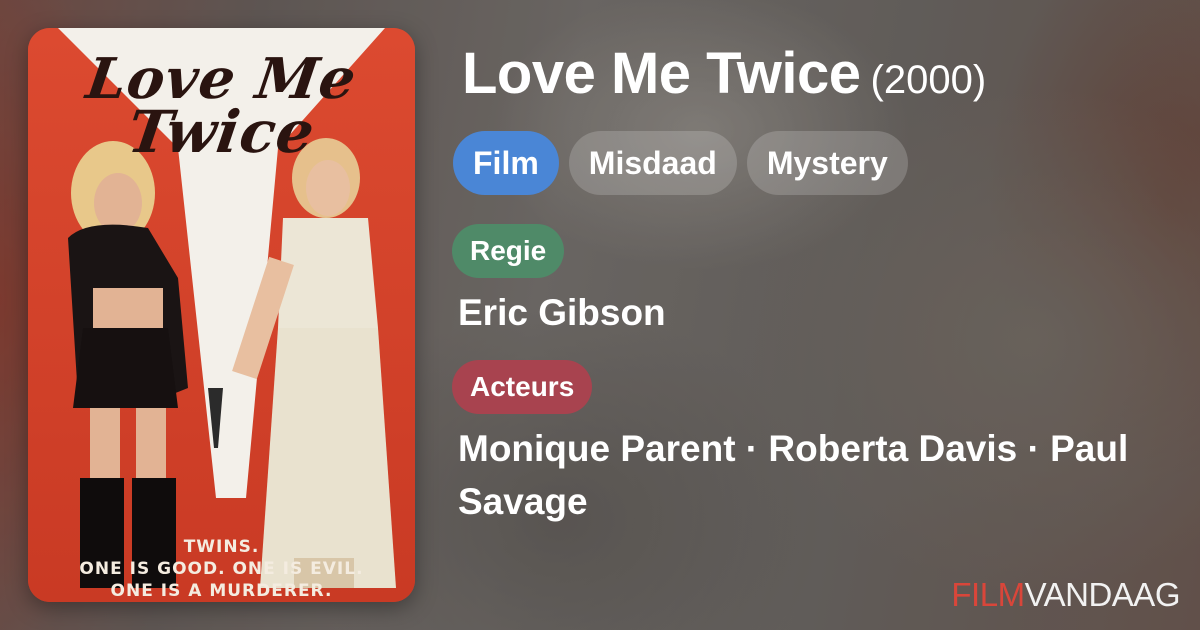 The image size is (1200, 630). What do you see at coordinates (221, 591) in the screenshot?
I see `poster-tagline-line3: ONE IS A MURDERER.` at bounding box center [221, 591].